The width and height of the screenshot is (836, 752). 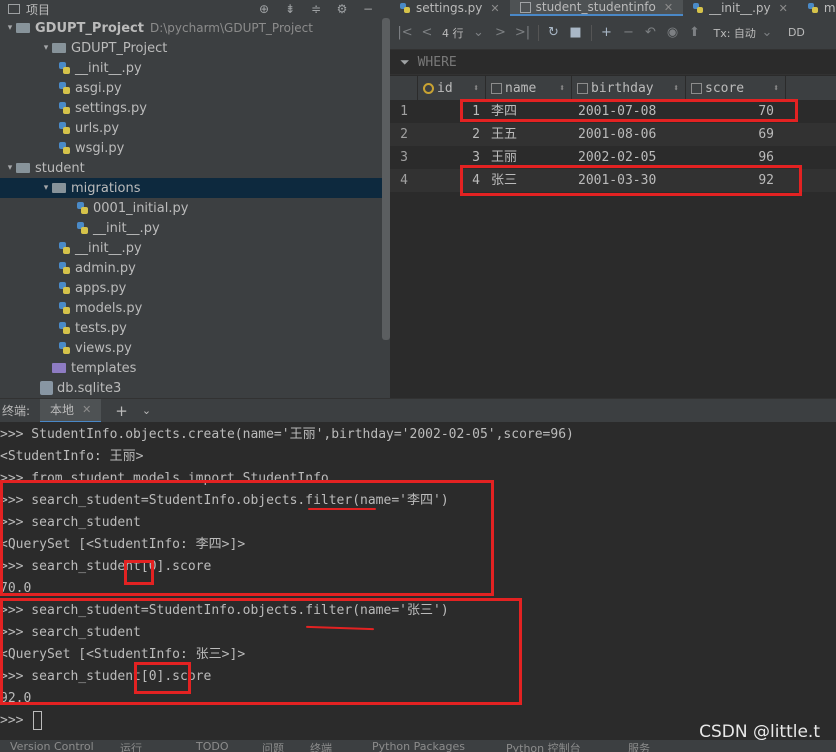 I want to click on project-view-icon, so click(x=14, y=9).